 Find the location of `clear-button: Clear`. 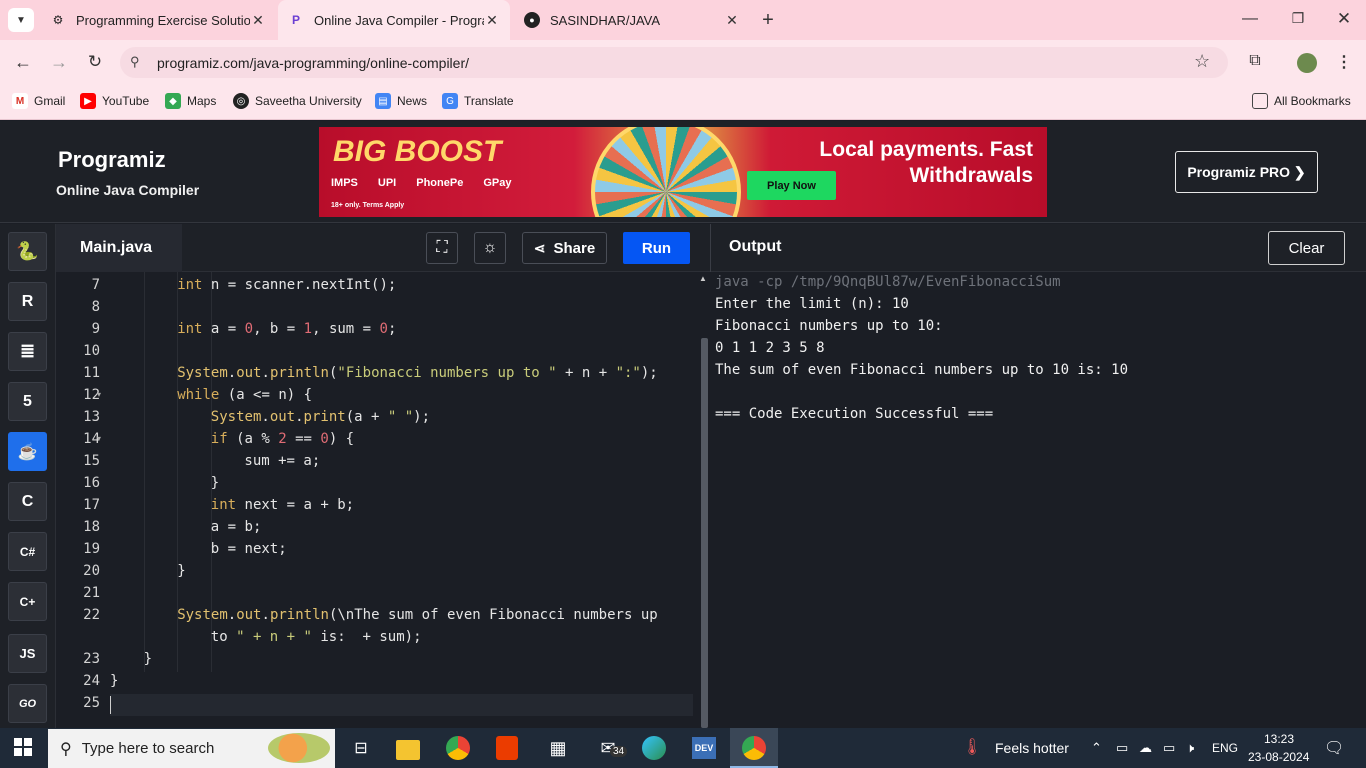

clear-button: Clear is located at coordinates (1306, 248).